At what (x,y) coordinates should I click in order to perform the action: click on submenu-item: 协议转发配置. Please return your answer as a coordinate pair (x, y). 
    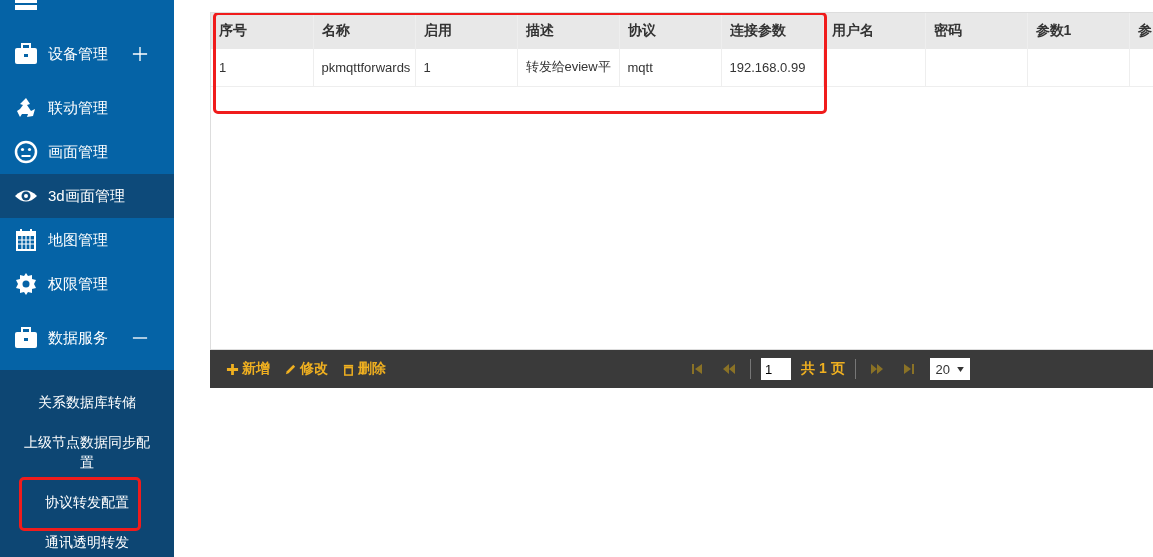
    Looking at the image, I should click on (87, 502).